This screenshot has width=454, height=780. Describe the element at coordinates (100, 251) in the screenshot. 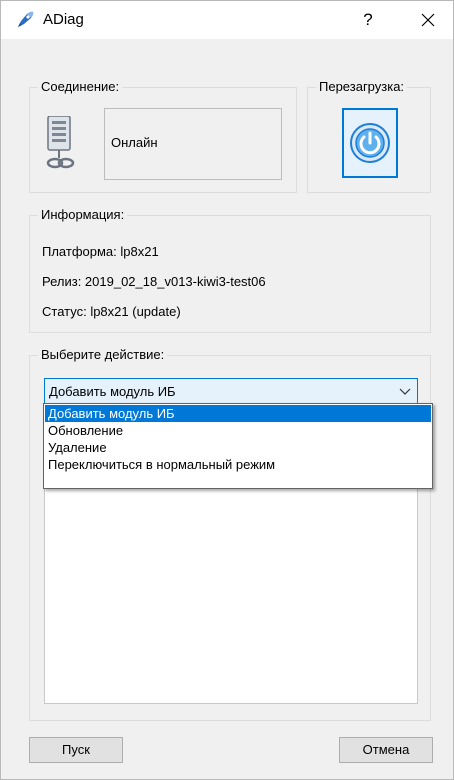

I see `platform-text: Платформа: lp8x21` at that location.